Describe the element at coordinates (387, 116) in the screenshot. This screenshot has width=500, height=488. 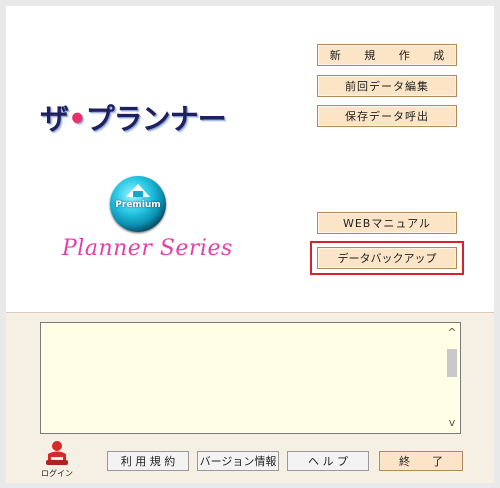
I see `load-saved-button: 保存データ呼出` at that location.